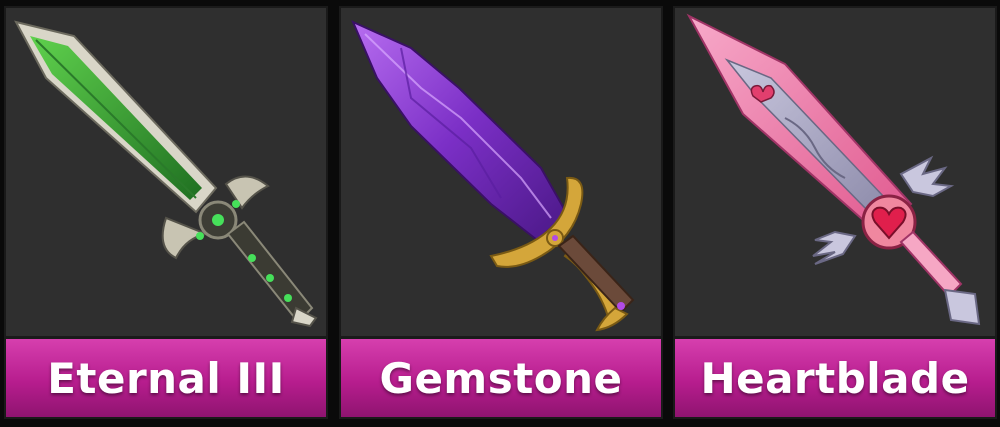 Image resolution: width=1000 pixels, height=427 pixels. I want to click on item-name-label: Eternal III, so click(166, 376).